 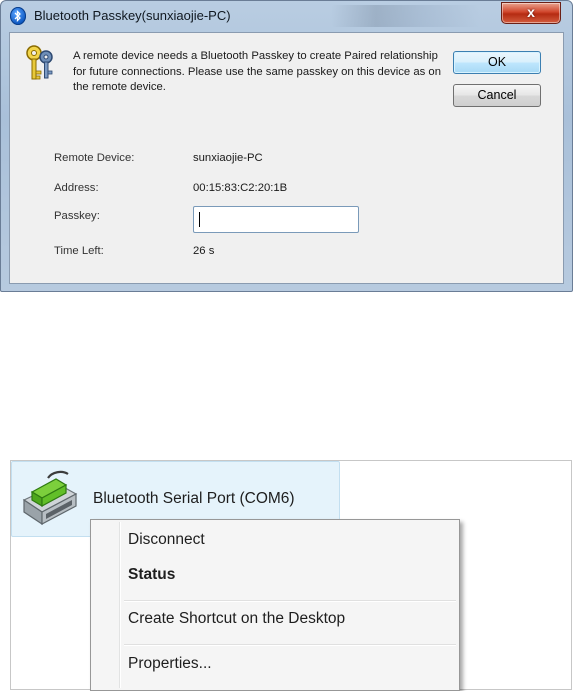 What do you see at coordinates (18, 16) in the screenshot?
I see `bluetooth-icon` at bounding box center [18, 16].